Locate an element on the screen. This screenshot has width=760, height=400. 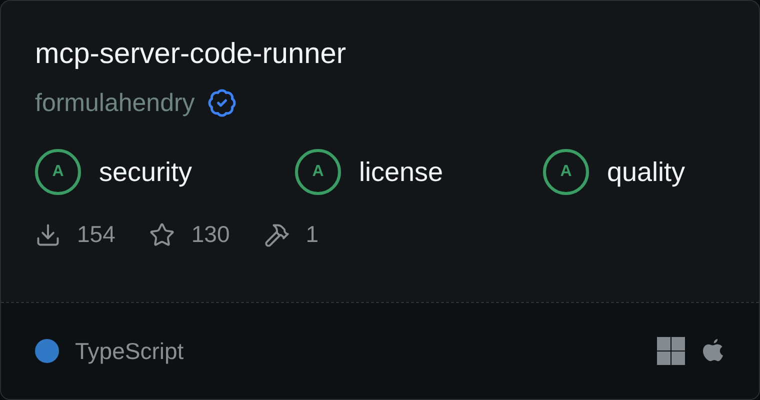
star-icon is located at coordinates (162, 235).